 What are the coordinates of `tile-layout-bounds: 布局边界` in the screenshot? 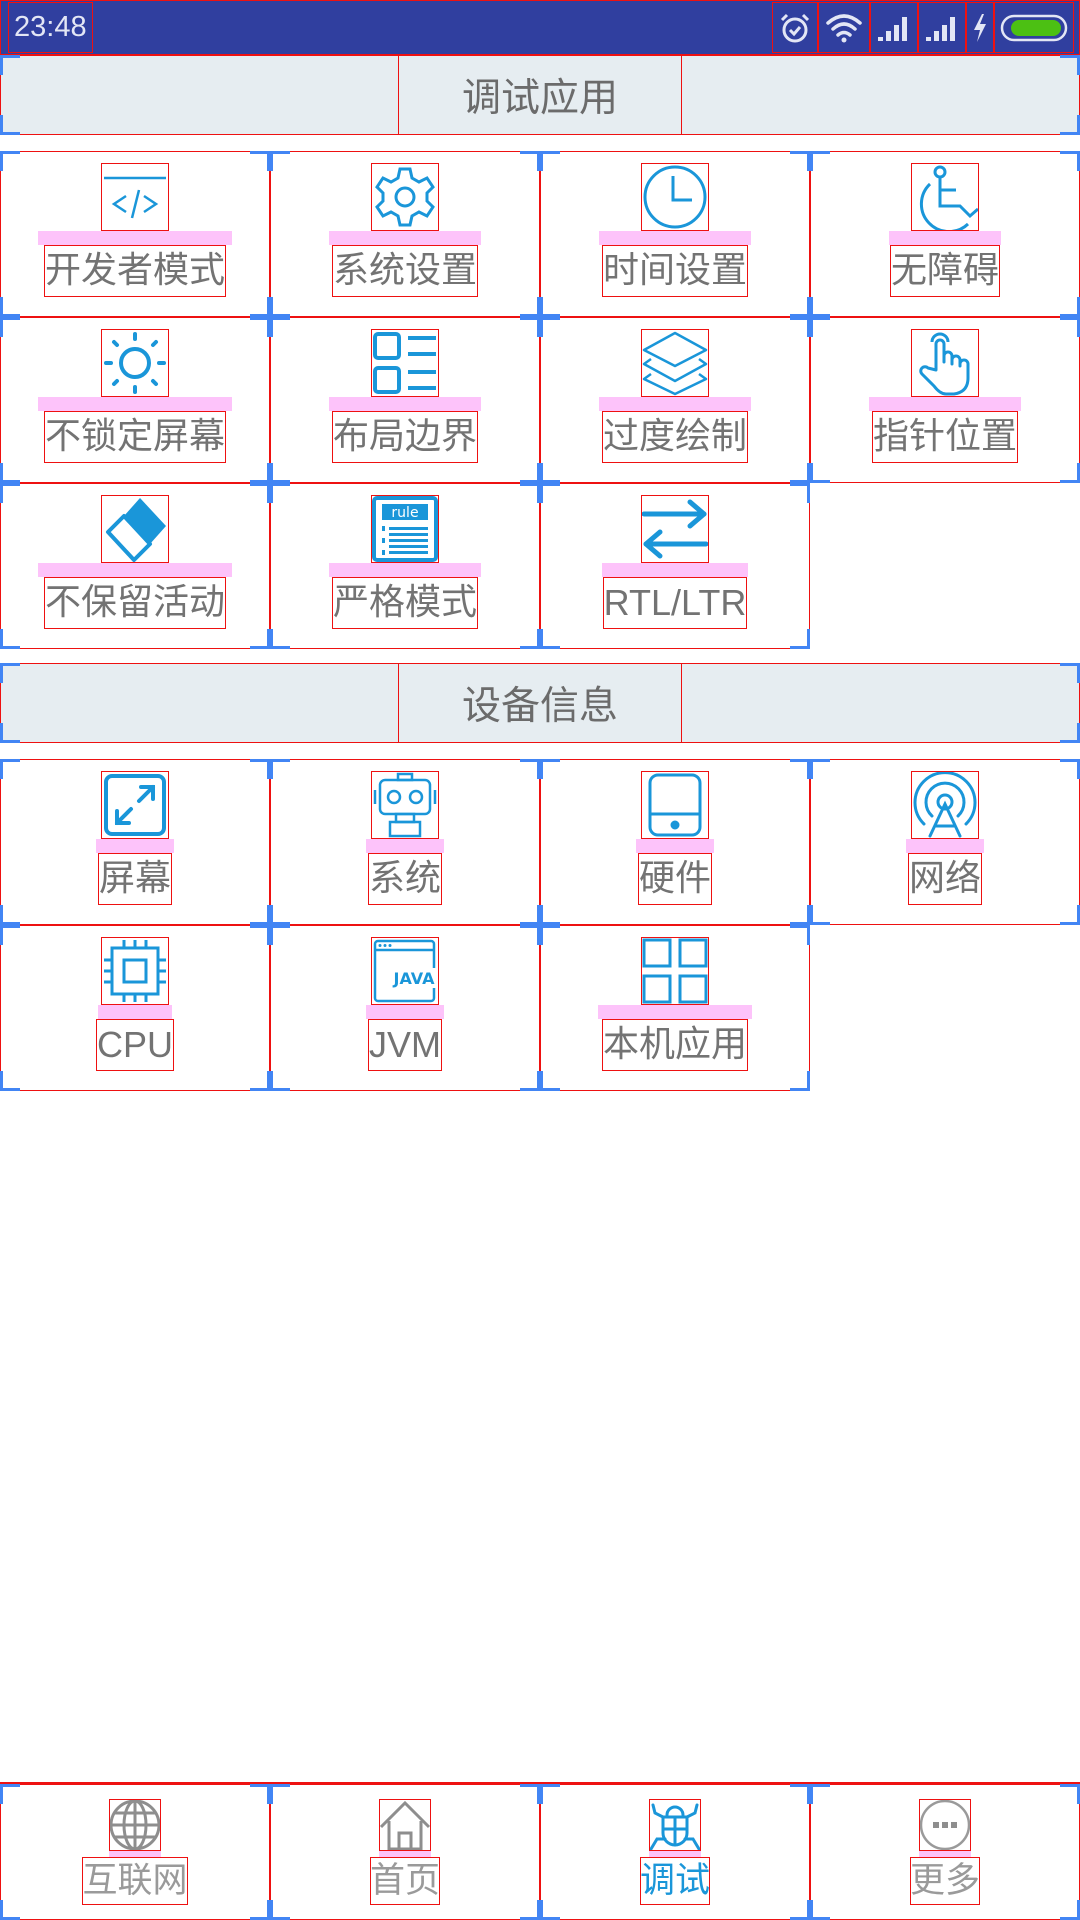 It's located at (405, 400).